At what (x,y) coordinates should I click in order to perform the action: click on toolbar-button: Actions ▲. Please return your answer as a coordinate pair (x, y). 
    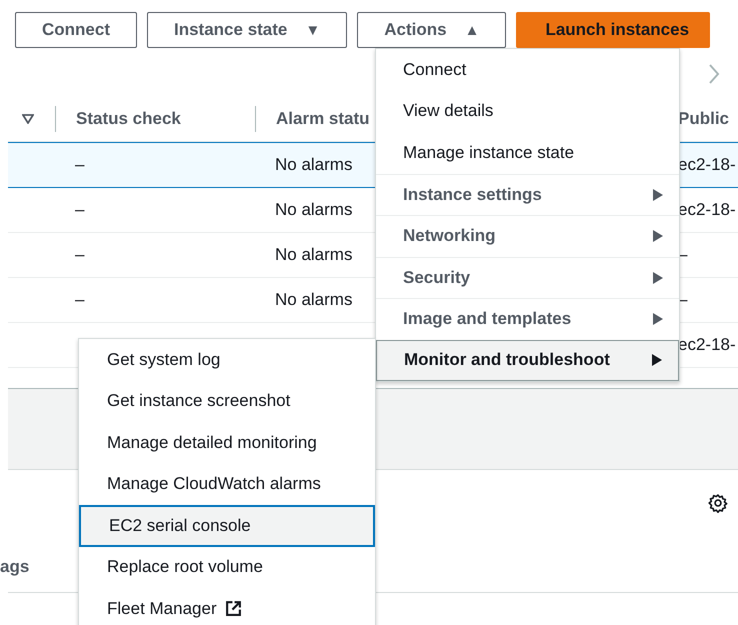
    Looking at the image, I should click on (431, 30).